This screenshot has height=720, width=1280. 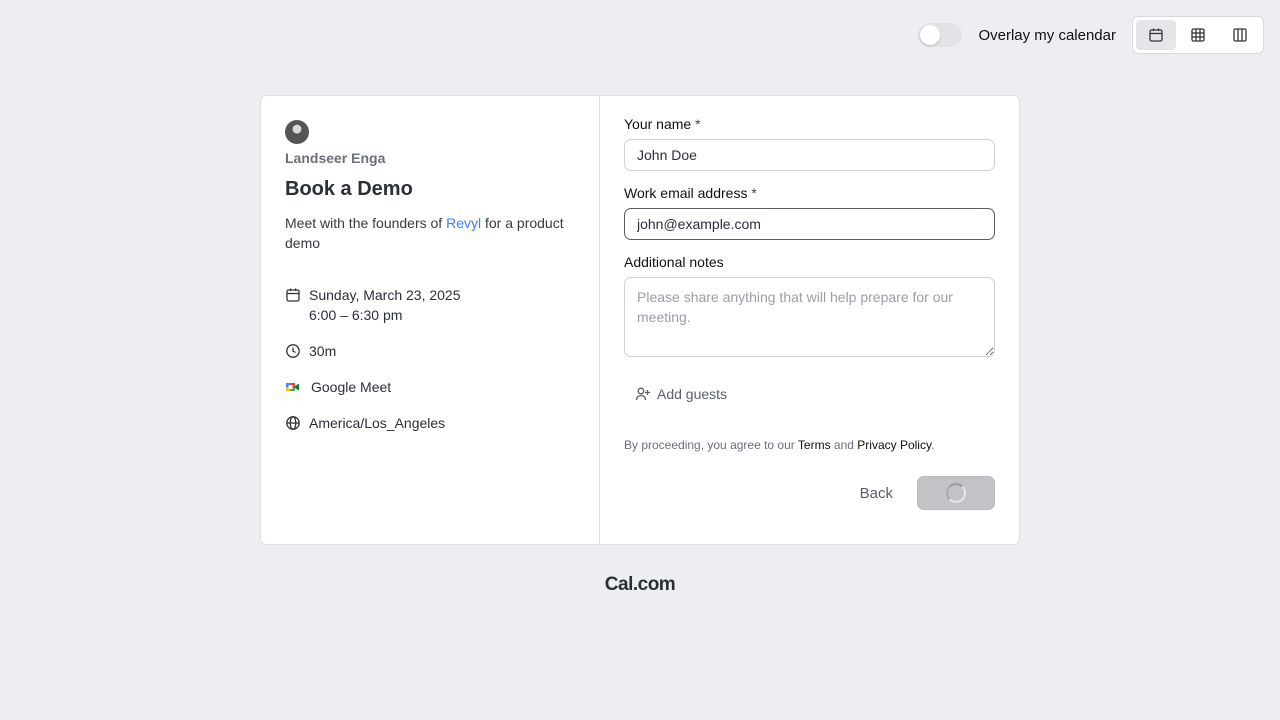 What do you see at coordinates (809, 193) in the screenshot?
I see `email-label: Work email address *` at bounding box center [809, 193].